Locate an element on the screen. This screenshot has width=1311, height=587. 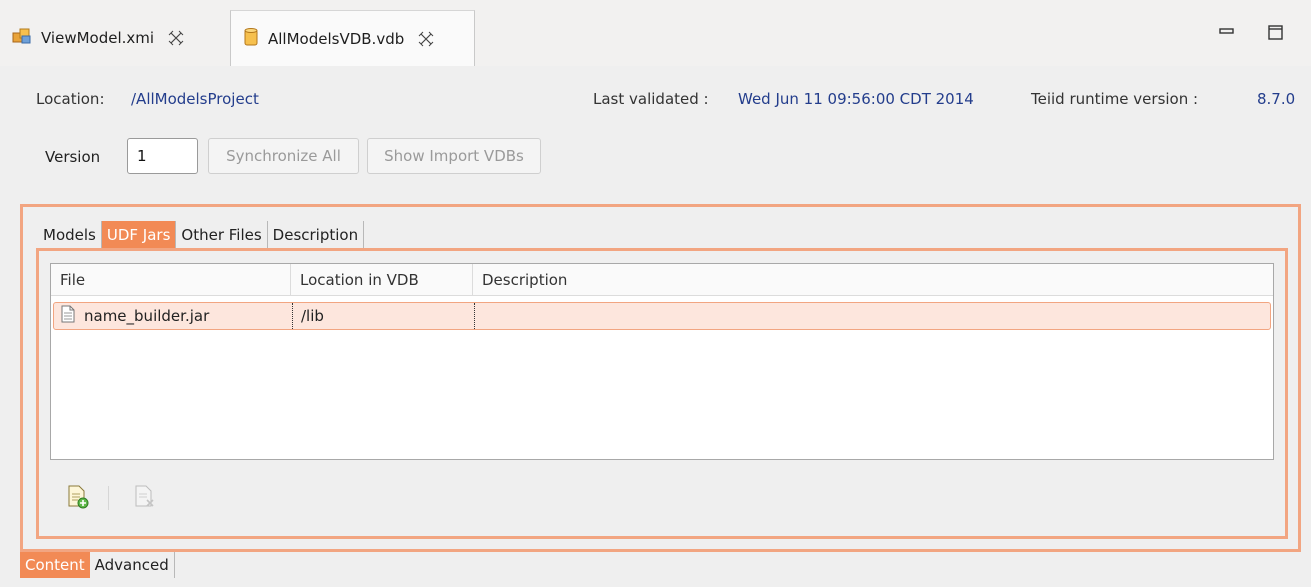
toolbar-separator is located at coordinates (108, 498).